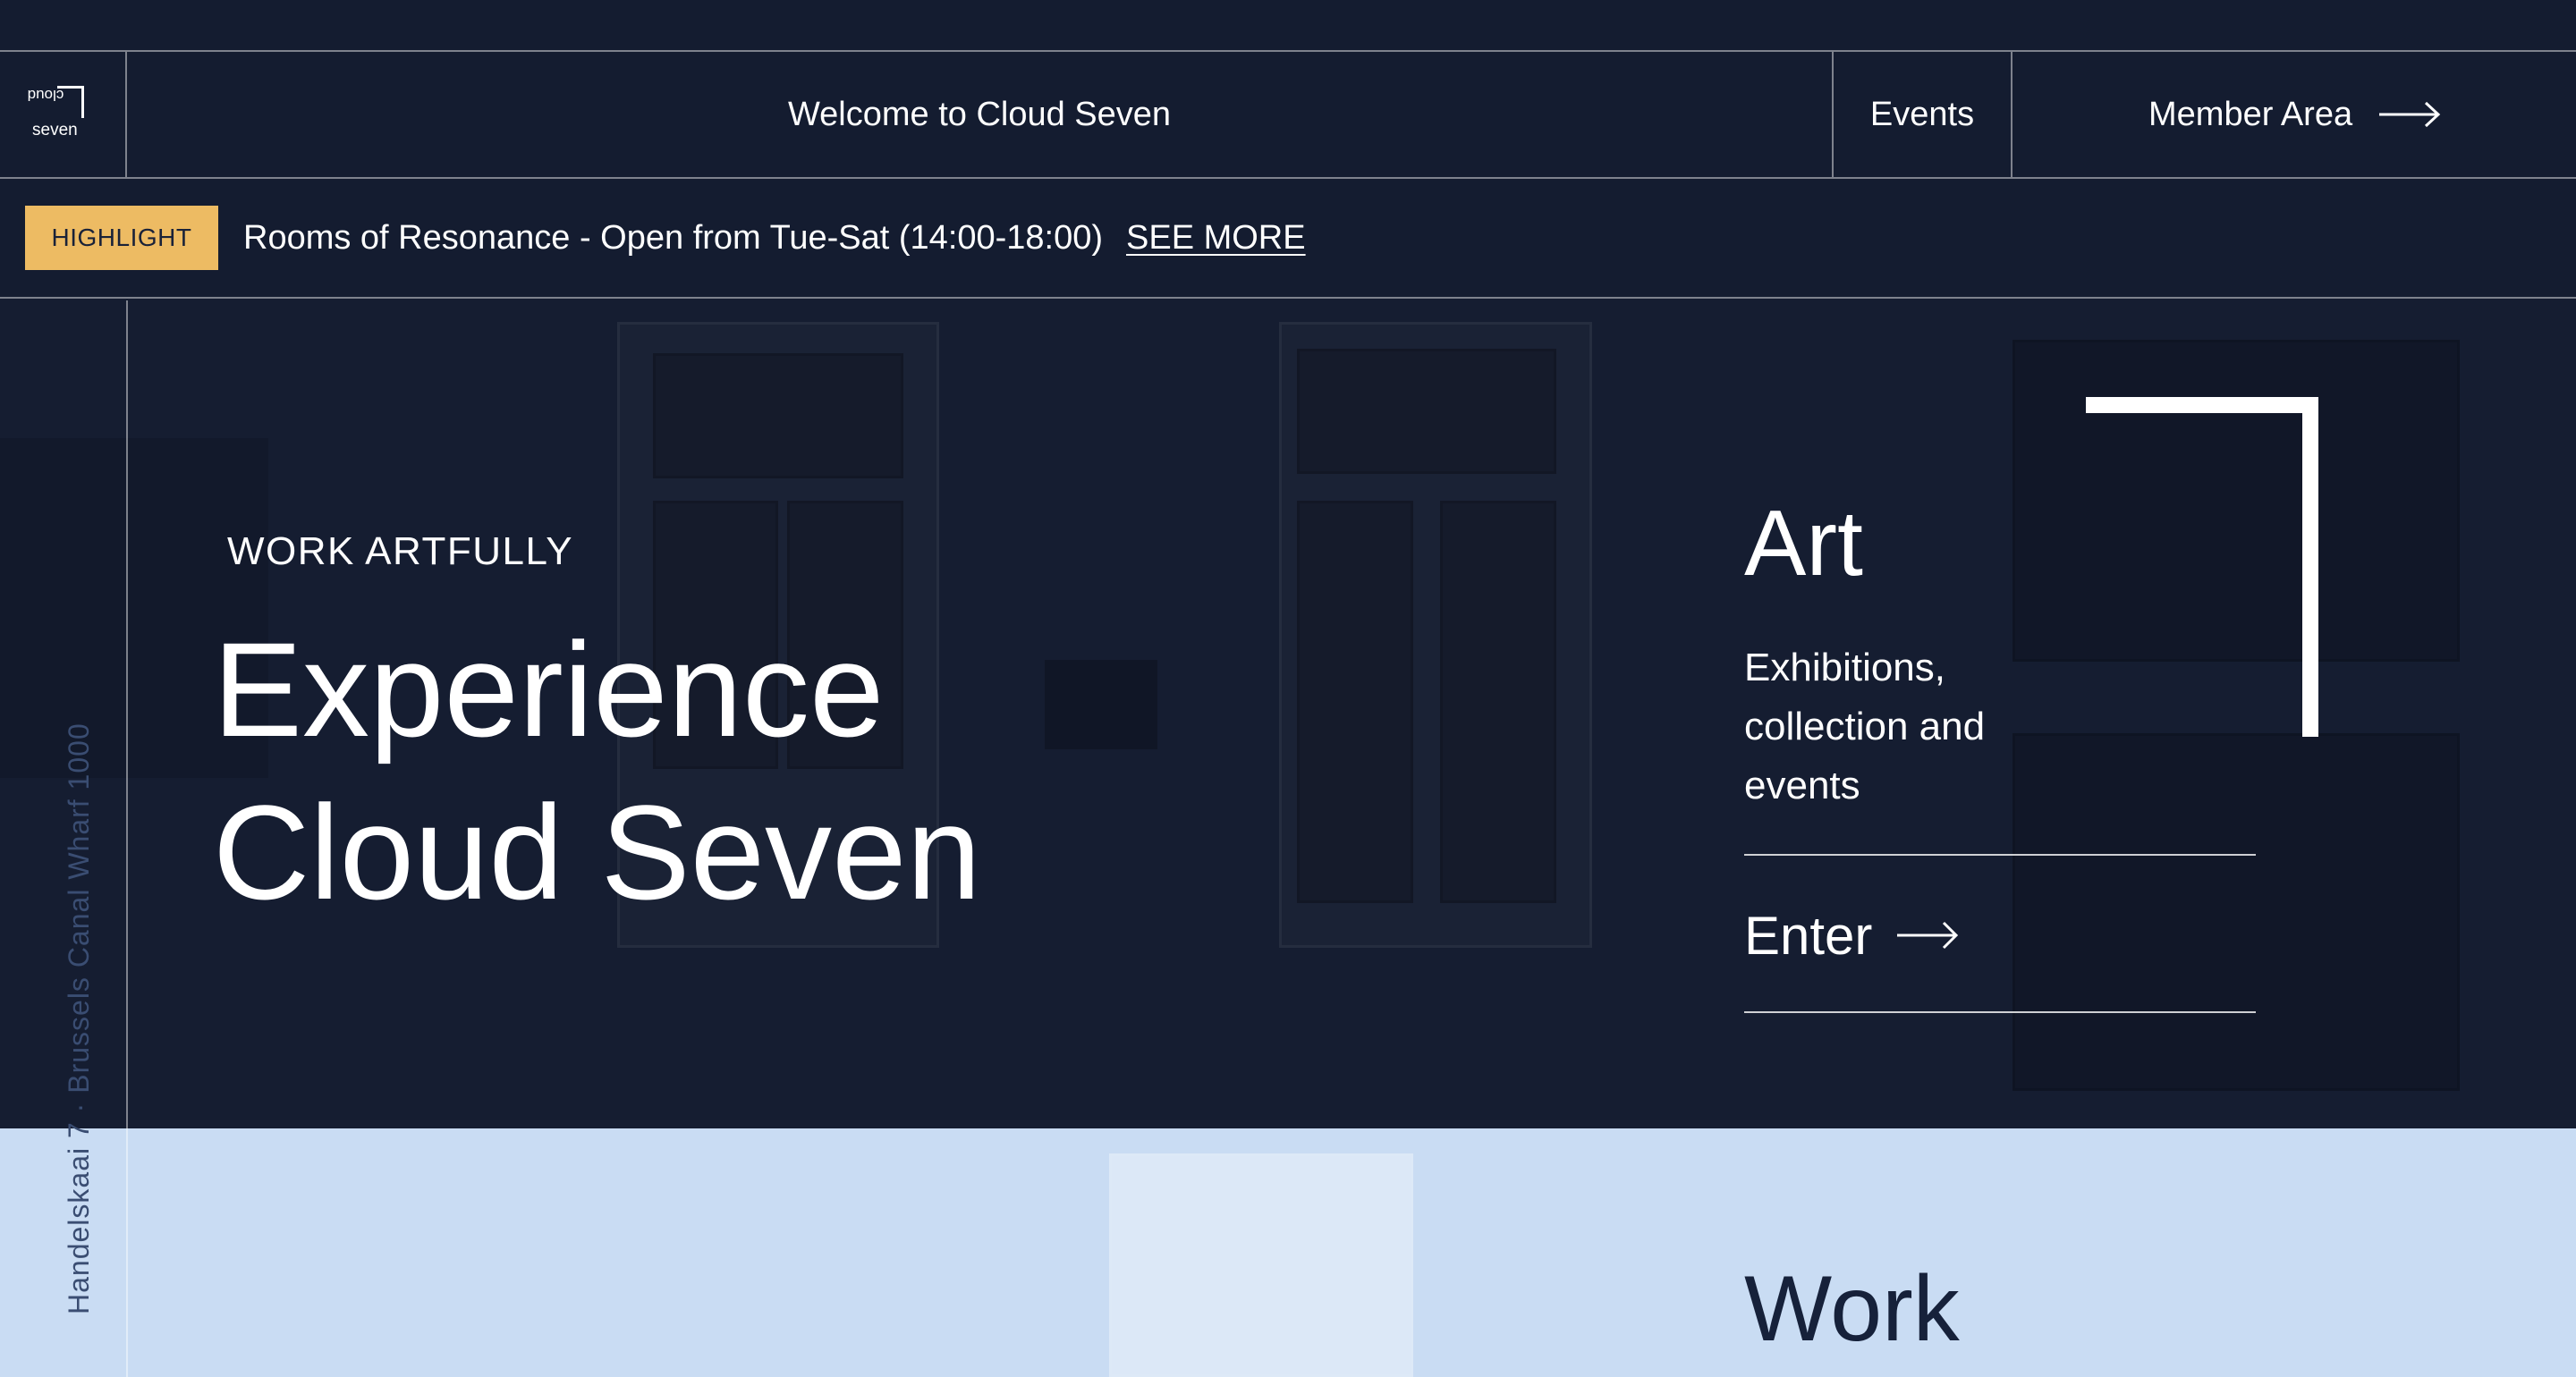  What do you see at coordinates (2202, 567) in the screenshot?
I see `art-corner-decoration` at bounding box center [2202, 567].